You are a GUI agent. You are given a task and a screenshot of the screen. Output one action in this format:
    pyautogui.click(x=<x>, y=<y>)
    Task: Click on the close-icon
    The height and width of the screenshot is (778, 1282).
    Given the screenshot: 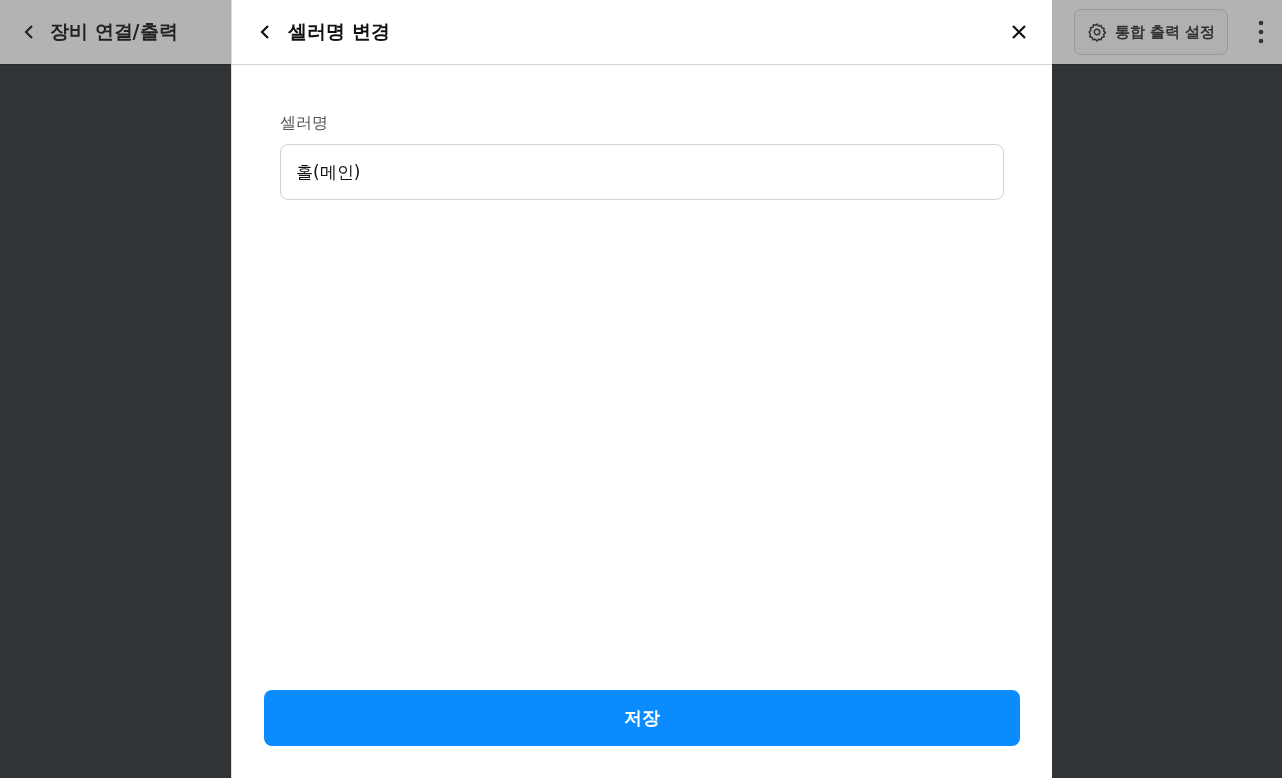 What is the action you would take?
    pyautogui.click(x=1019, y=32)
    